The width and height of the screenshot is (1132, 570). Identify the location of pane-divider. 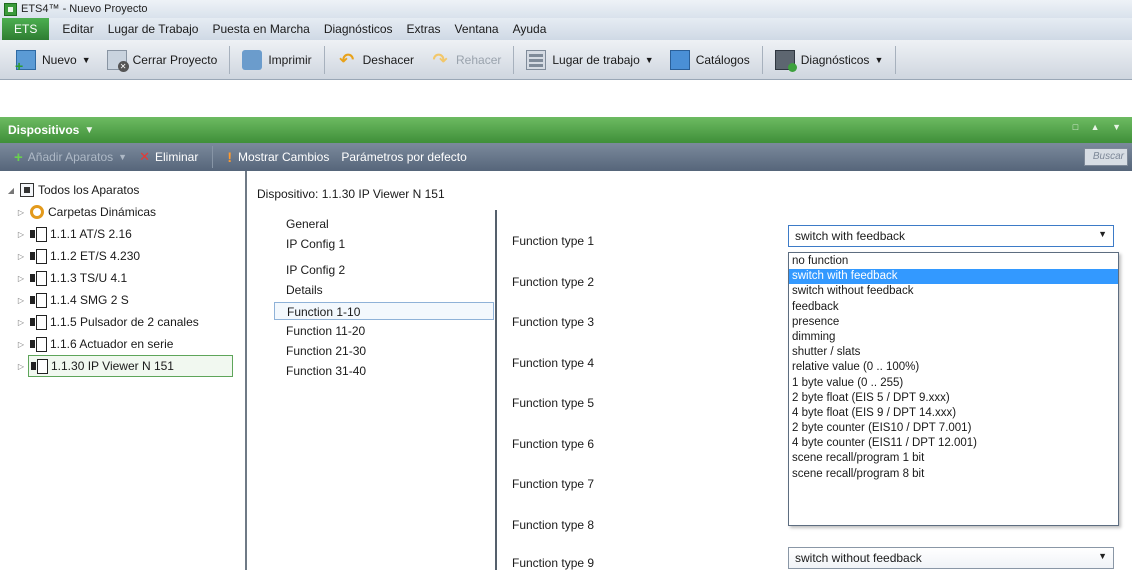
(496, 390).